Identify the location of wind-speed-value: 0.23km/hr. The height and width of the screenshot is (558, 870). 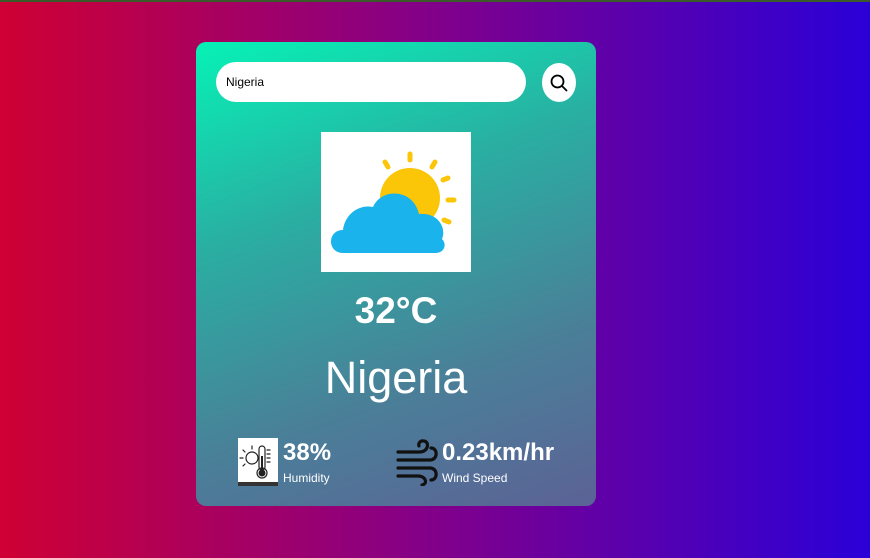
(498, 452).